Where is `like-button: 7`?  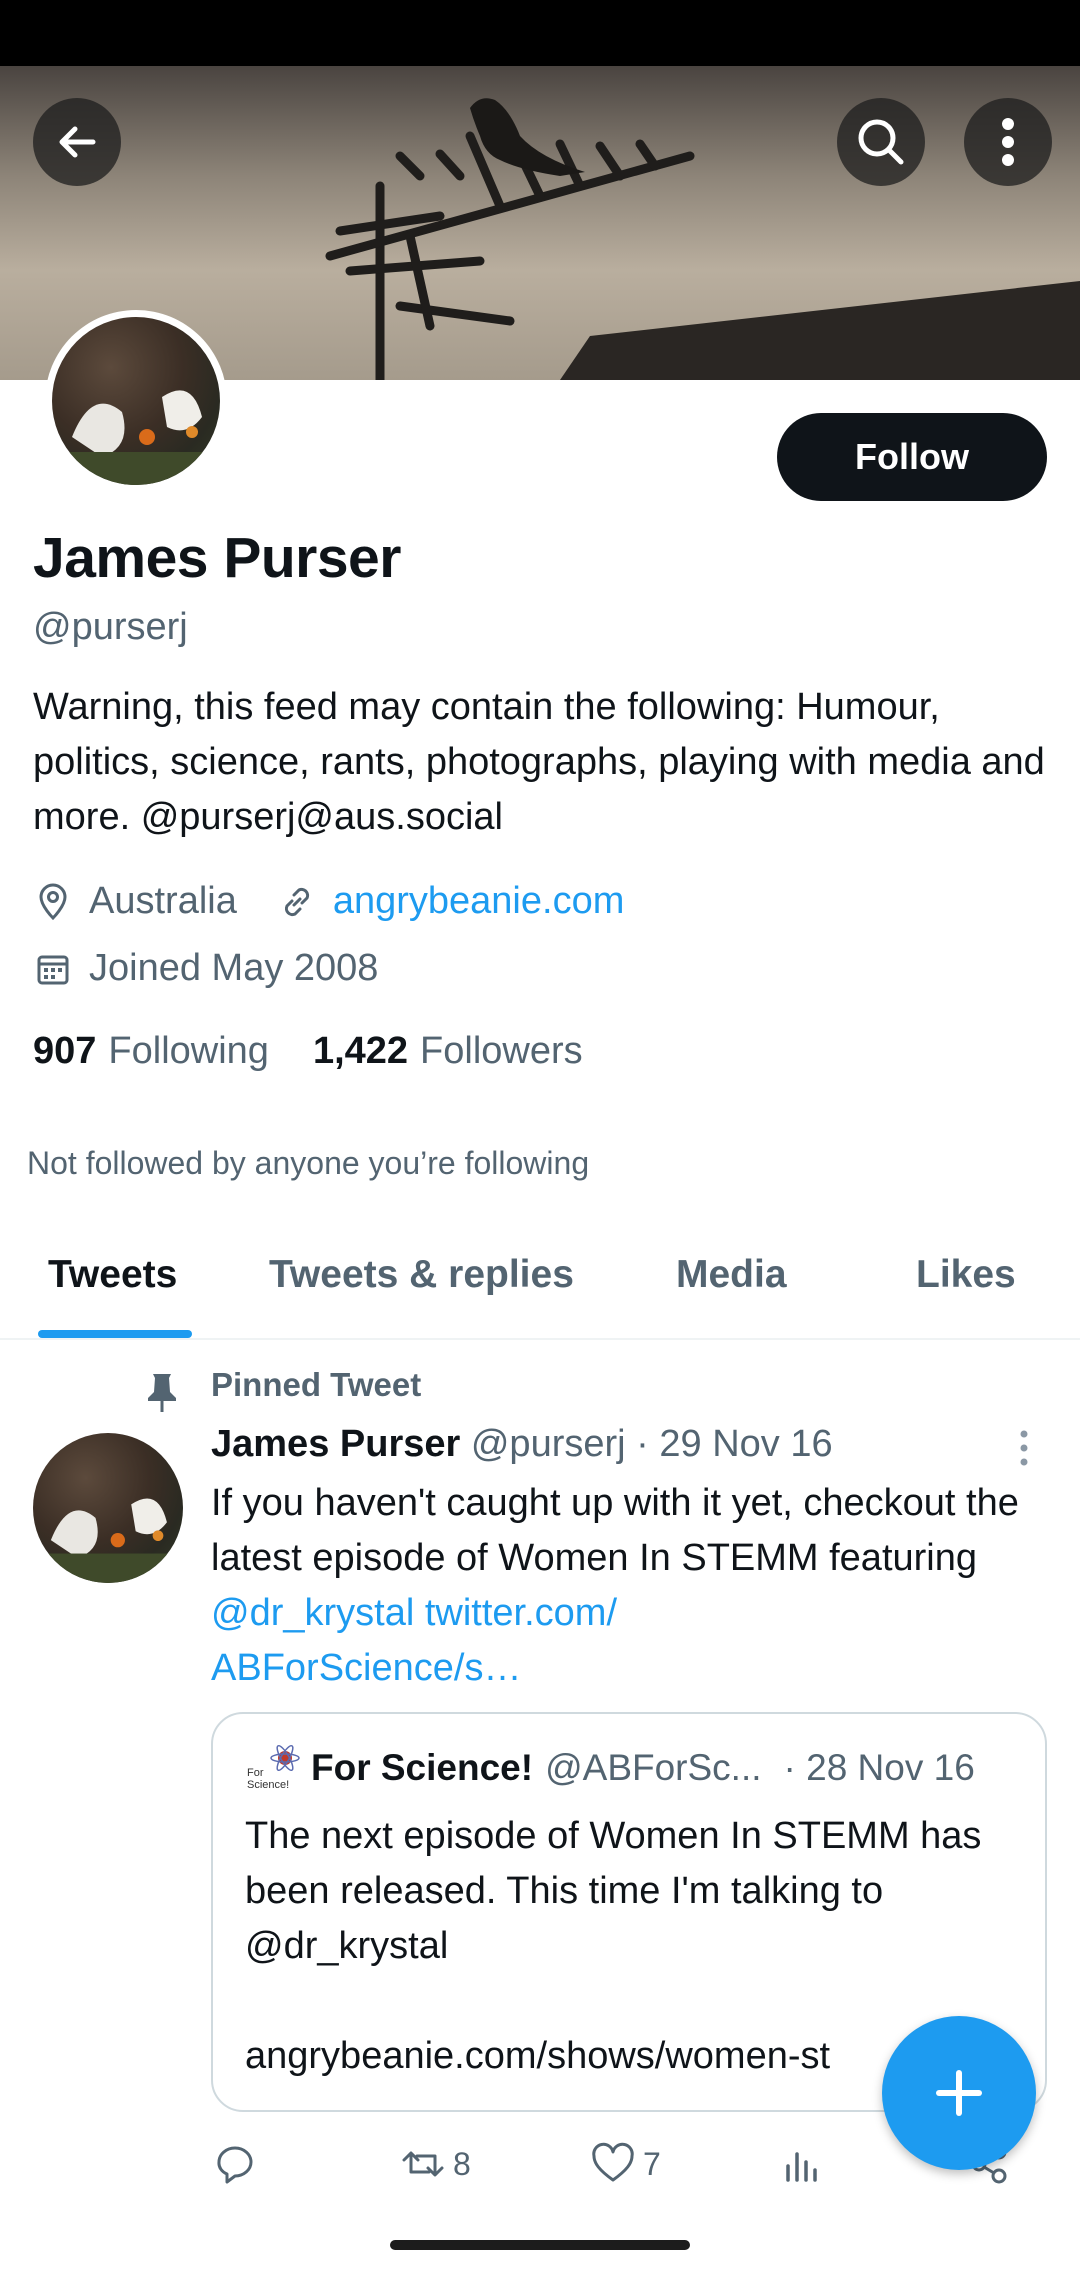 like-button: 7 is located at coordinates (625, 2164).